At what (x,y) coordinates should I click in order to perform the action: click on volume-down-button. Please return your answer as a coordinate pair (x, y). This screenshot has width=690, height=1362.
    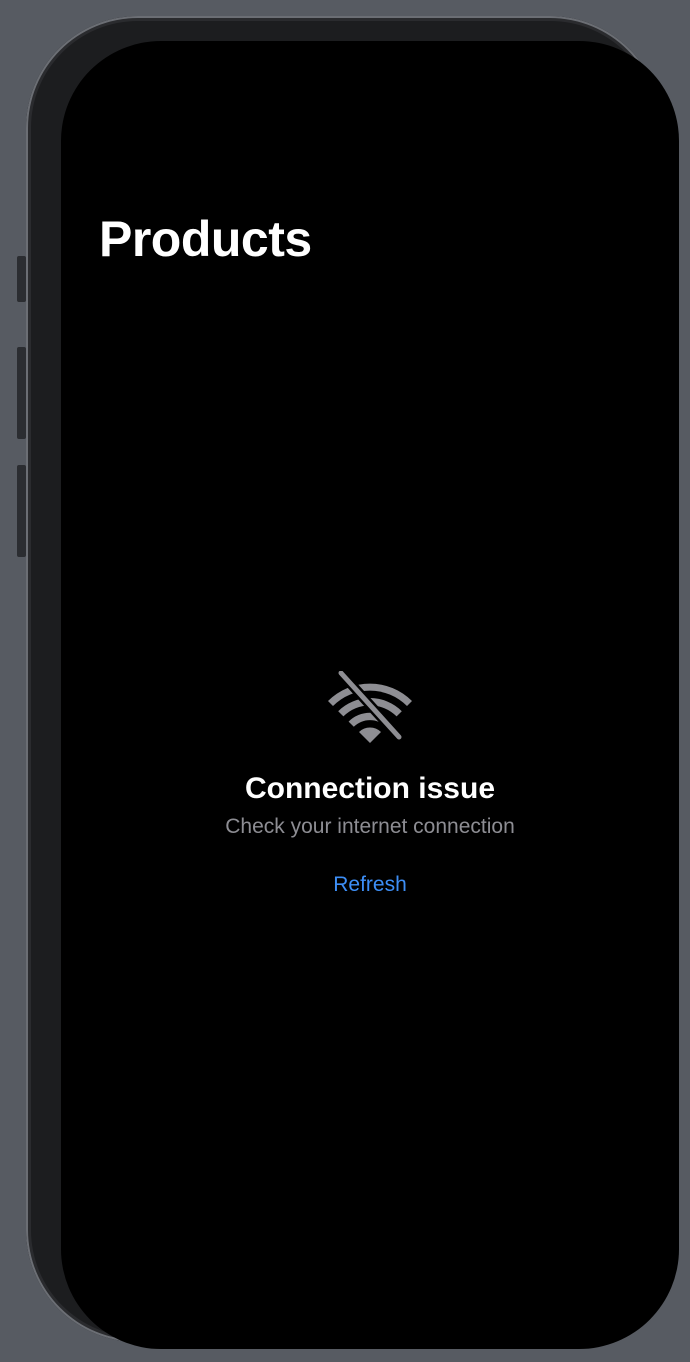
    Looking at the image, I should click on (21, 511).